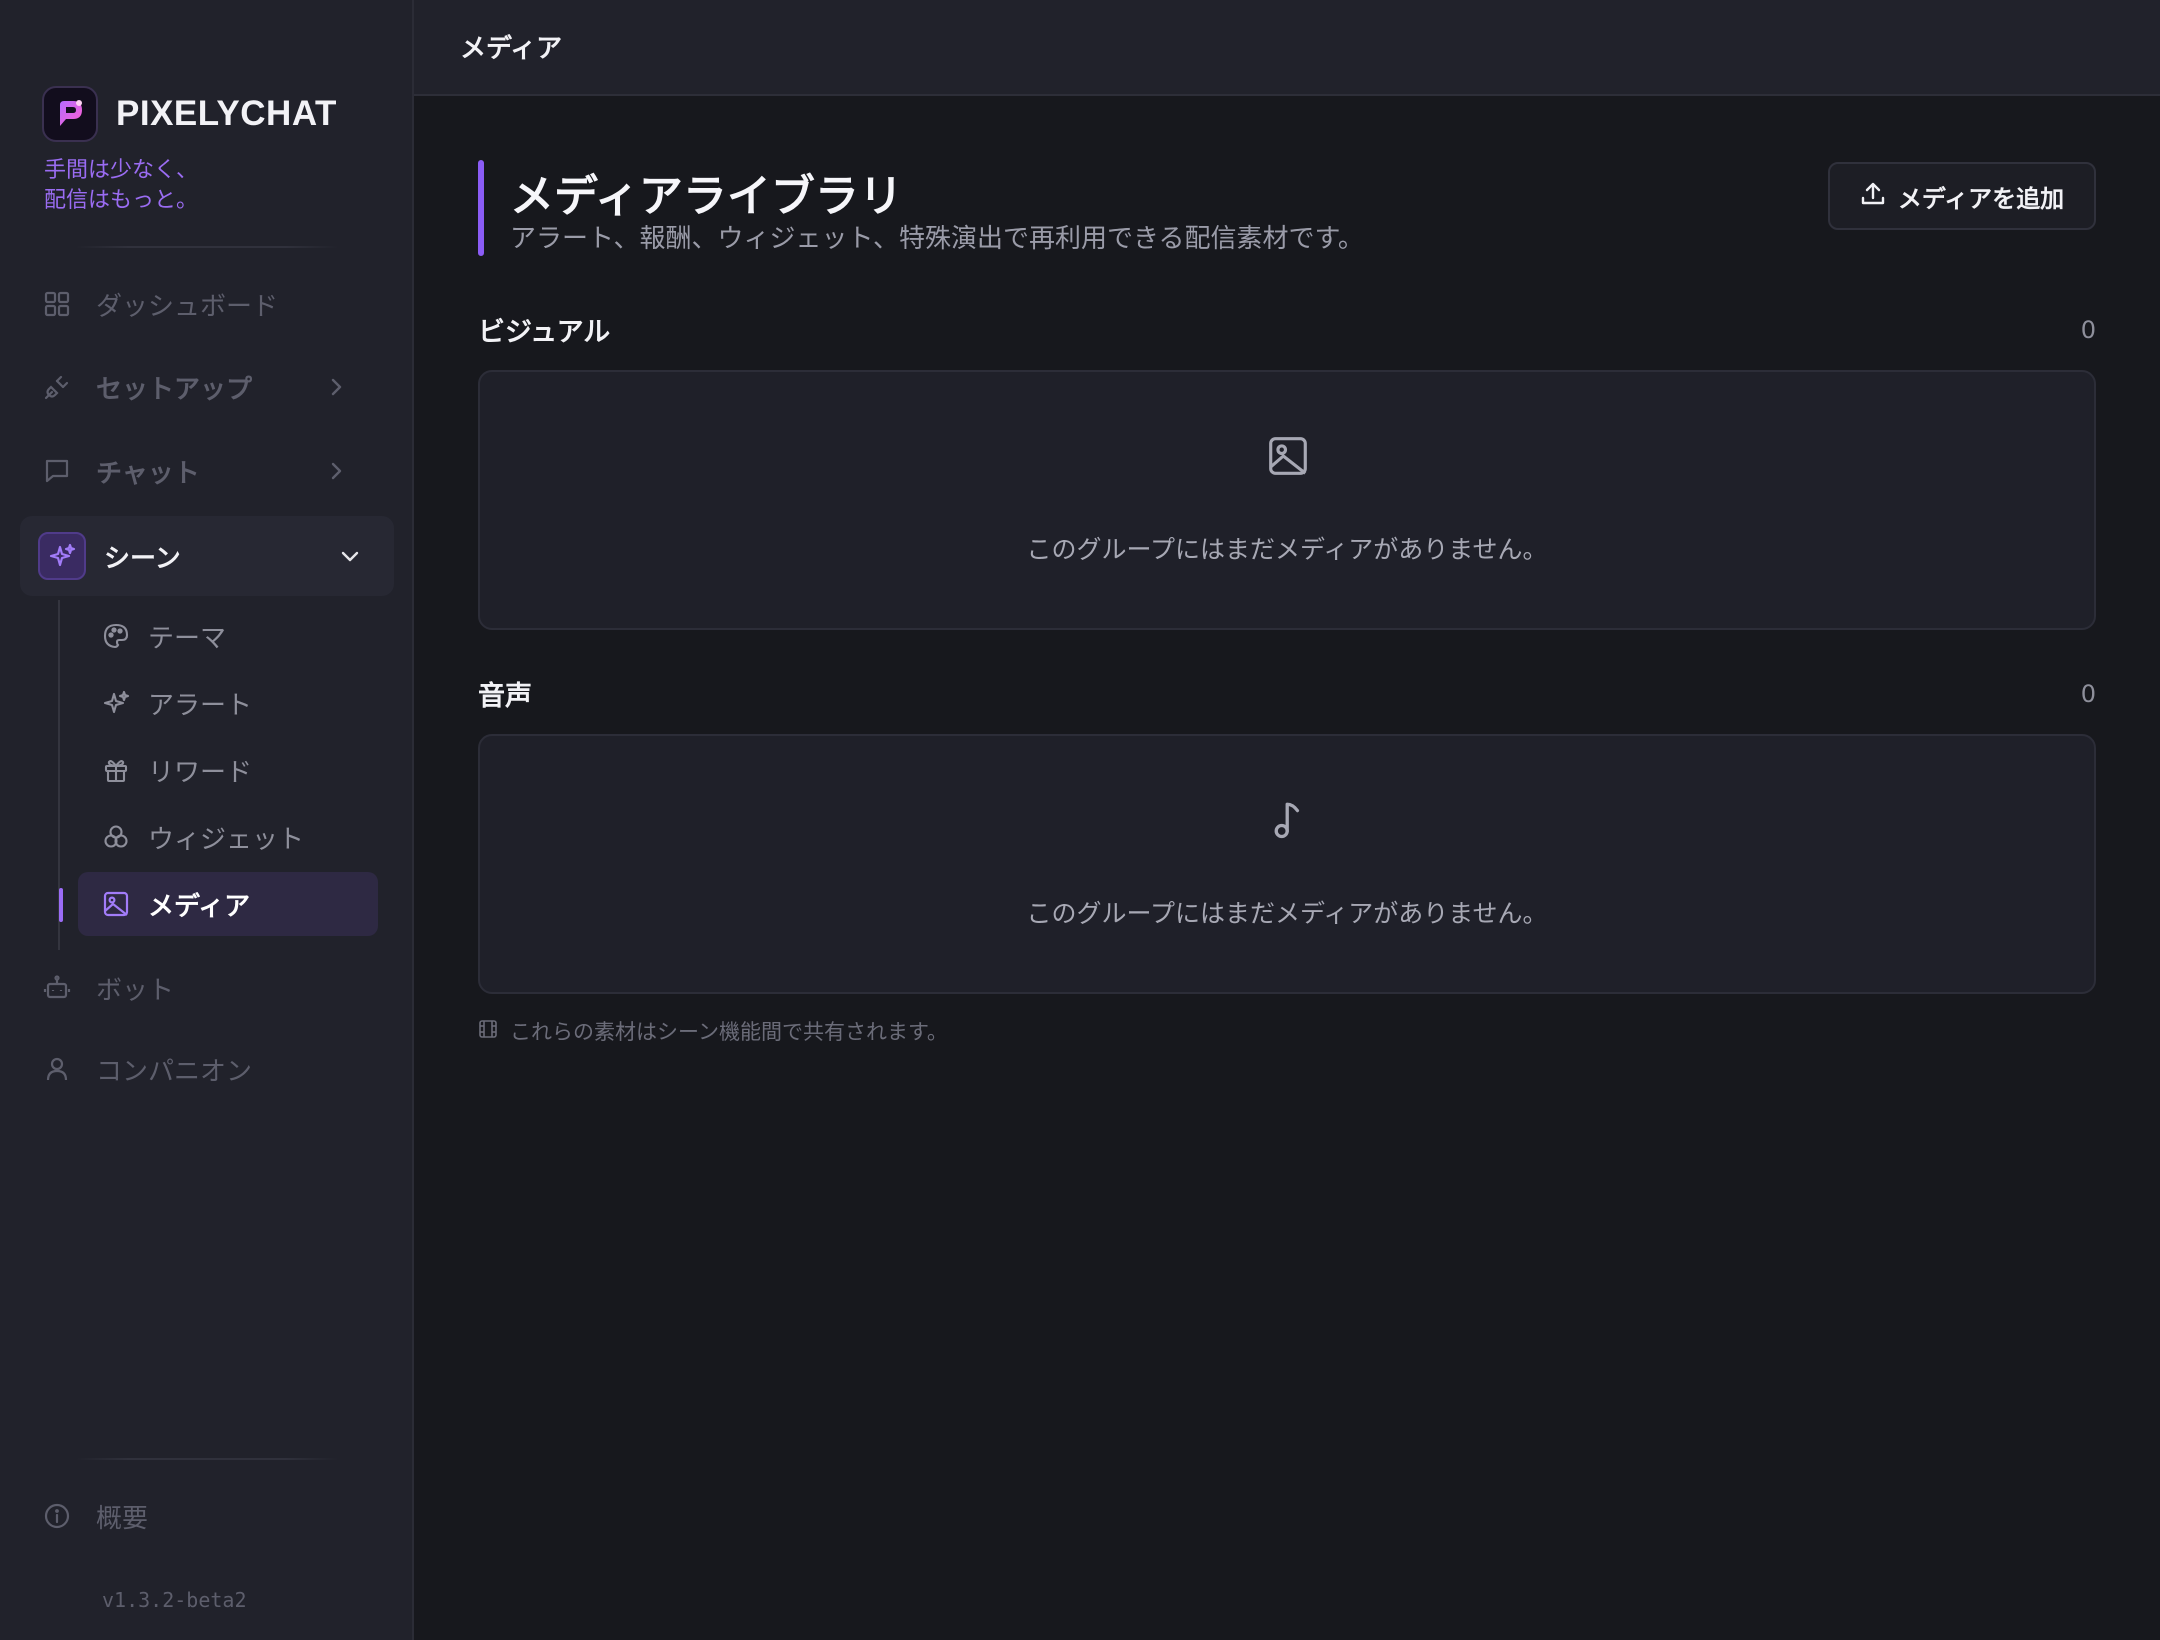  I want to click on sidebar-item-label: コンパニオン, so click(174, 1071).